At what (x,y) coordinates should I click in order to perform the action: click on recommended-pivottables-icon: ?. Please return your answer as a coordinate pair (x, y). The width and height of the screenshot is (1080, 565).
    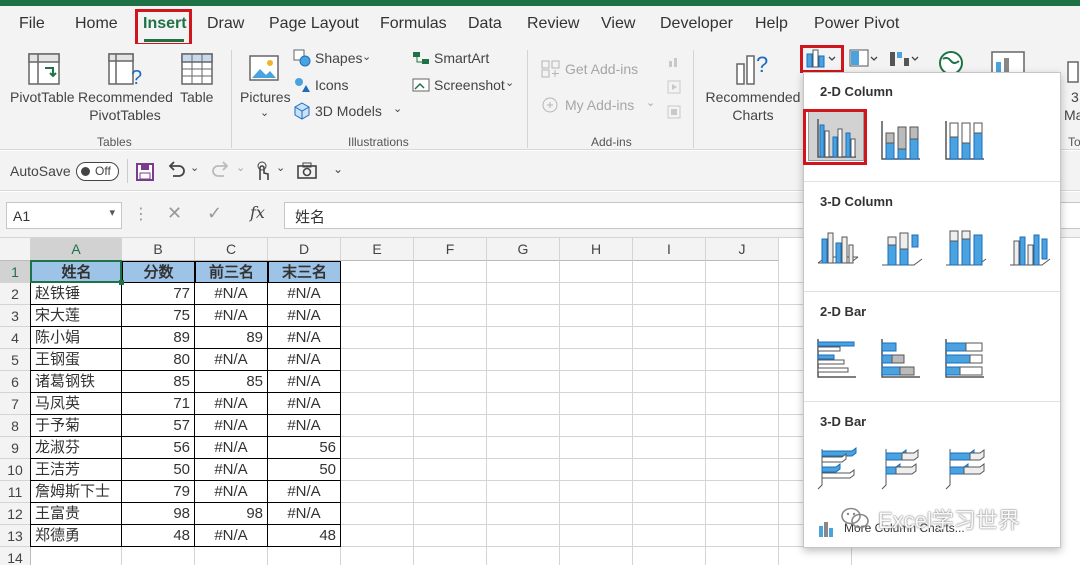
    Looking at the image, I should click on (125, 70).